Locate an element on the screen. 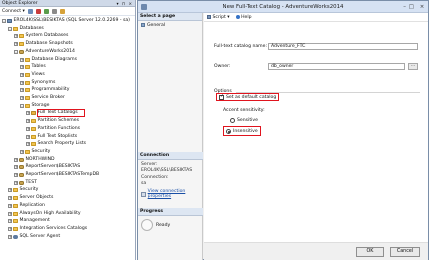  connect-button: Connect ▾ is located at coordinates (13, 11).